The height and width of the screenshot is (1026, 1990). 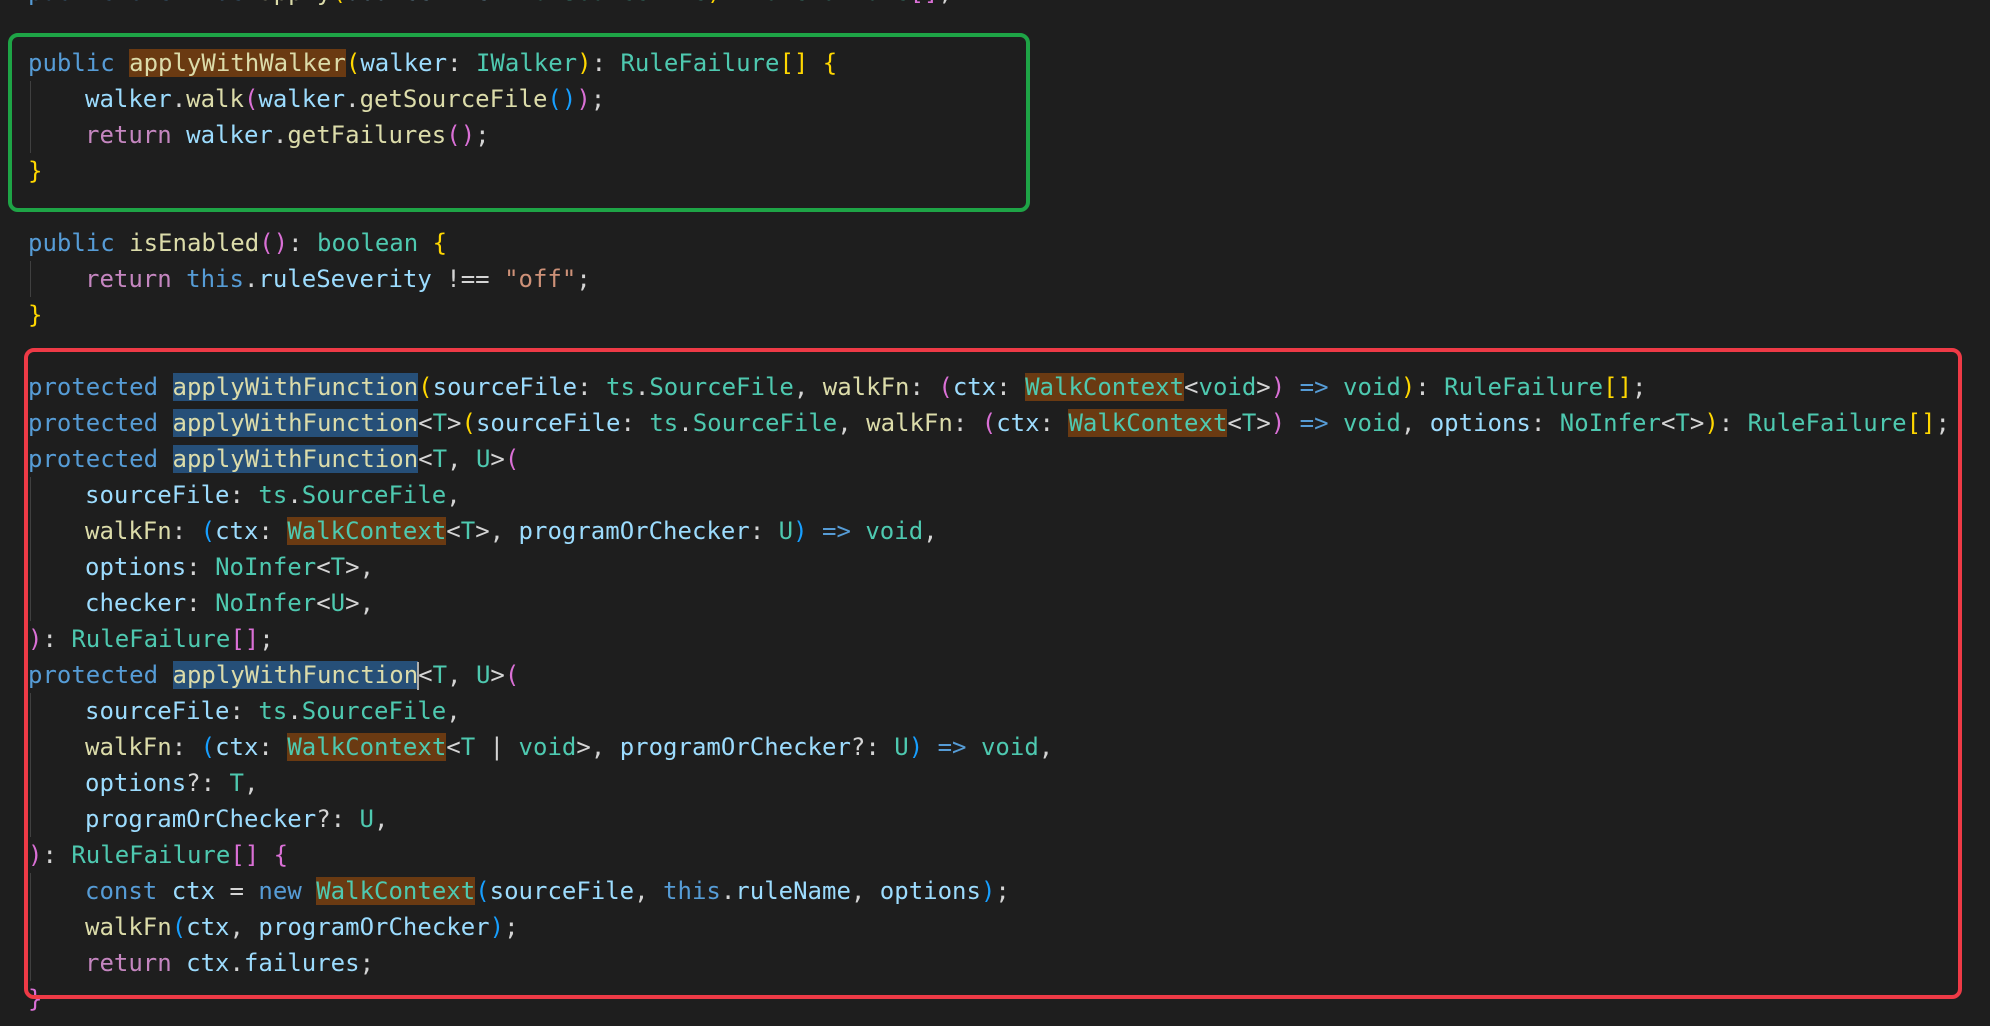 I want to click on code-line-8: }, so click(x=35, y=315).